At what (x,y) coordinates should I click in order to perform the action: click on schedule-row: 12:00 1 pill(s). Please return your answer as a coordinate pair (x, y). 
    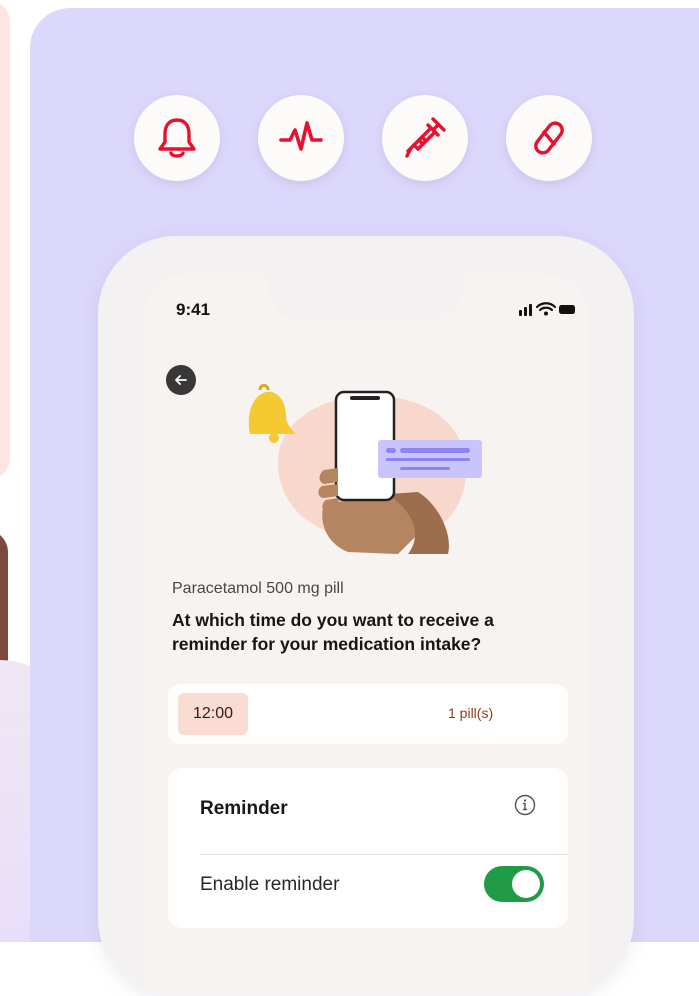
    Looking at the image, I should click on (368, 714).